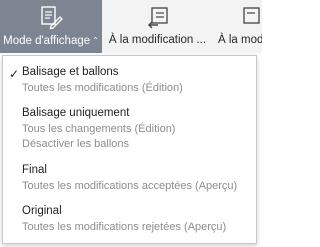 The width and height of the screenshot is (320, 247). Describe the element at coordinates (76, 113) in the screenshot. I see `menu-item-title: Balisage uniquement` at that location.